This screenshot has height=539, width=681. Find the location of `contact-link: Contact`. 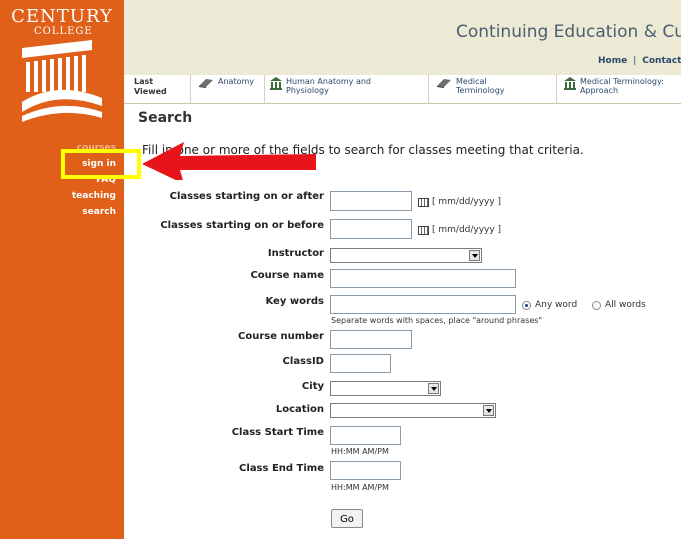

contact-link: Contact is located at coordinates (661, 61).